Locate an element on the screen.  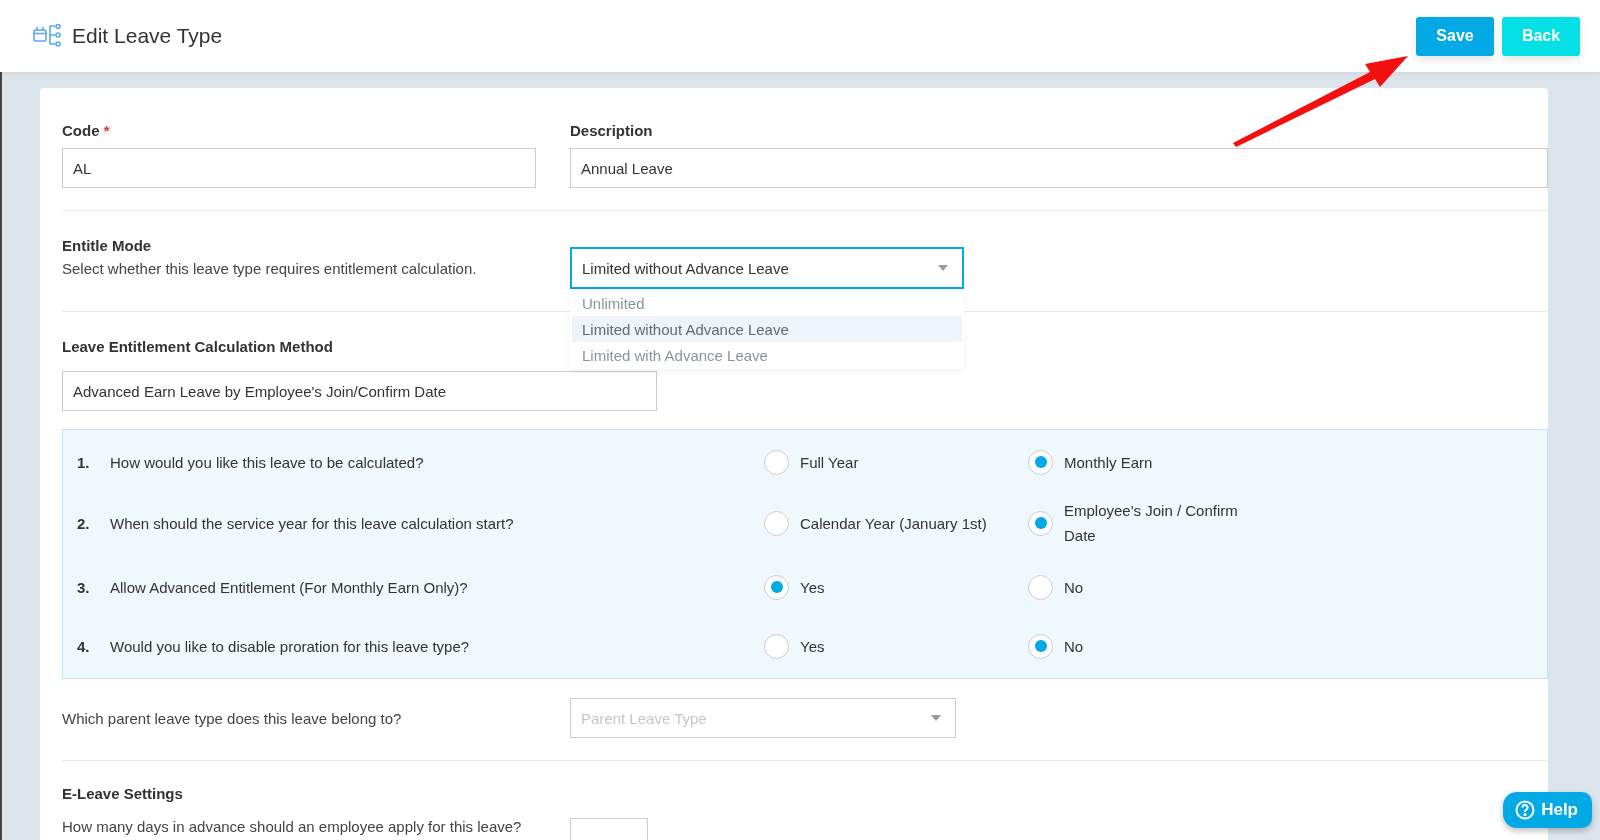
hint-text: Select whether this leave type requires entitlement calculation. is located at coordinates (270, 268).